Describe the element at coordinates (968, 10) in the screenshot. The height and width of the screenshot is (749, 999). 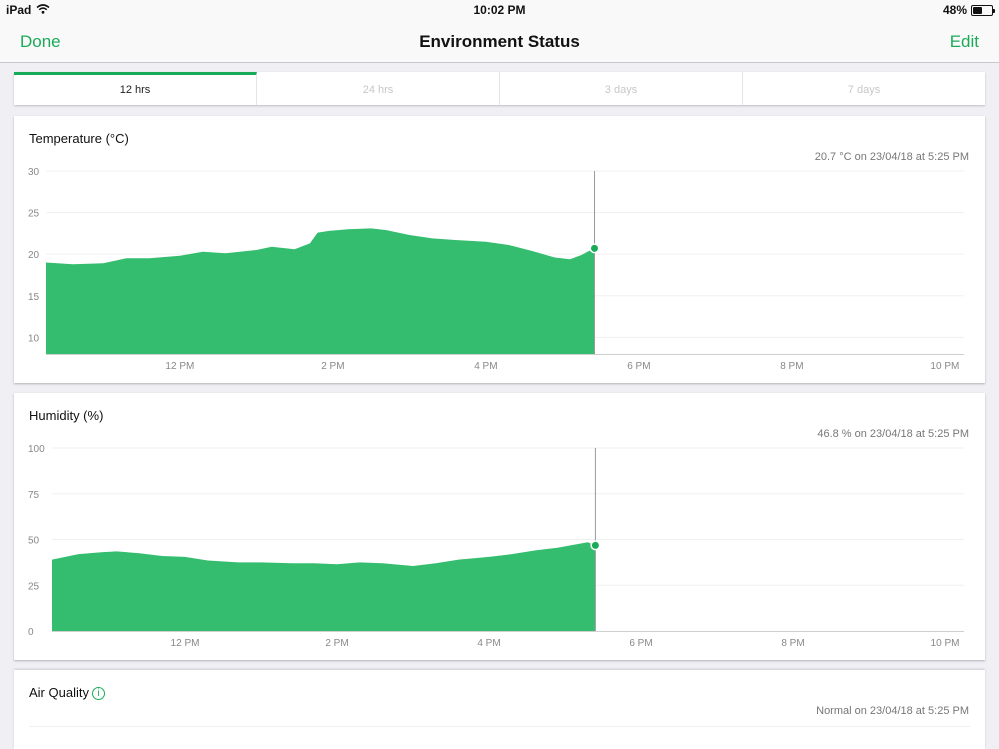
I see `status-right: 48%` at that location.